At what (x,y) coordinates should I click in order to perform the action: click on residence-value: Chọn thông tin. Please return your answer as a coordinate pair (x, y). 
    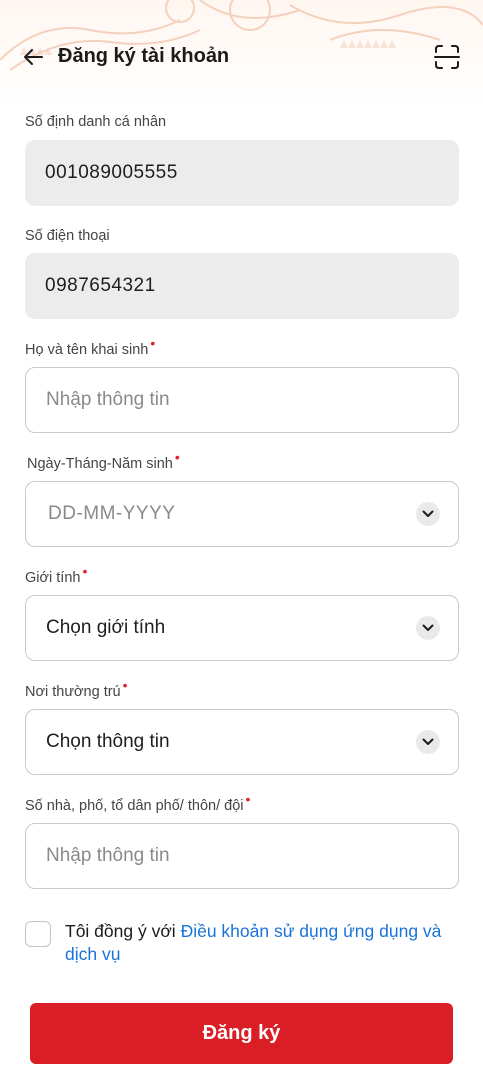
    Looking at the image, I should click on (108, 741).